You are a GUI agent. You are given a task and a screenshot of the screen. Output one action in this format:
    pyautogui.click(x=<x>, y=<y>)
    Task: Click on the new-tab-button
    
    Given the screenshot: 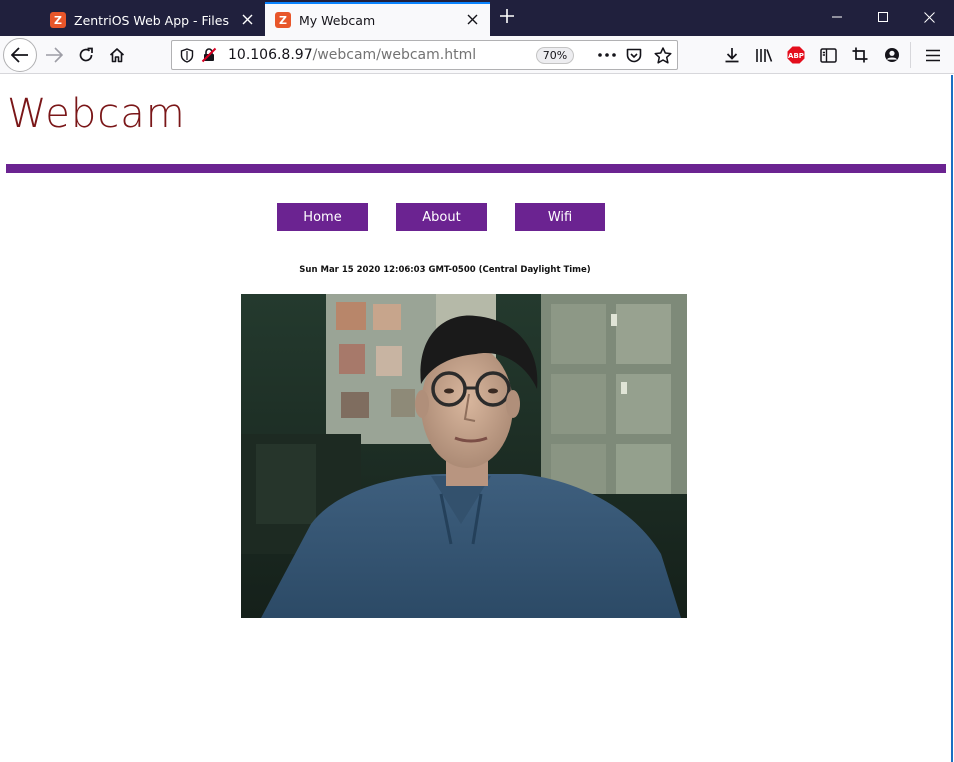 What is the action you would take?
    pyautogui.click(x=507, y=18)
    